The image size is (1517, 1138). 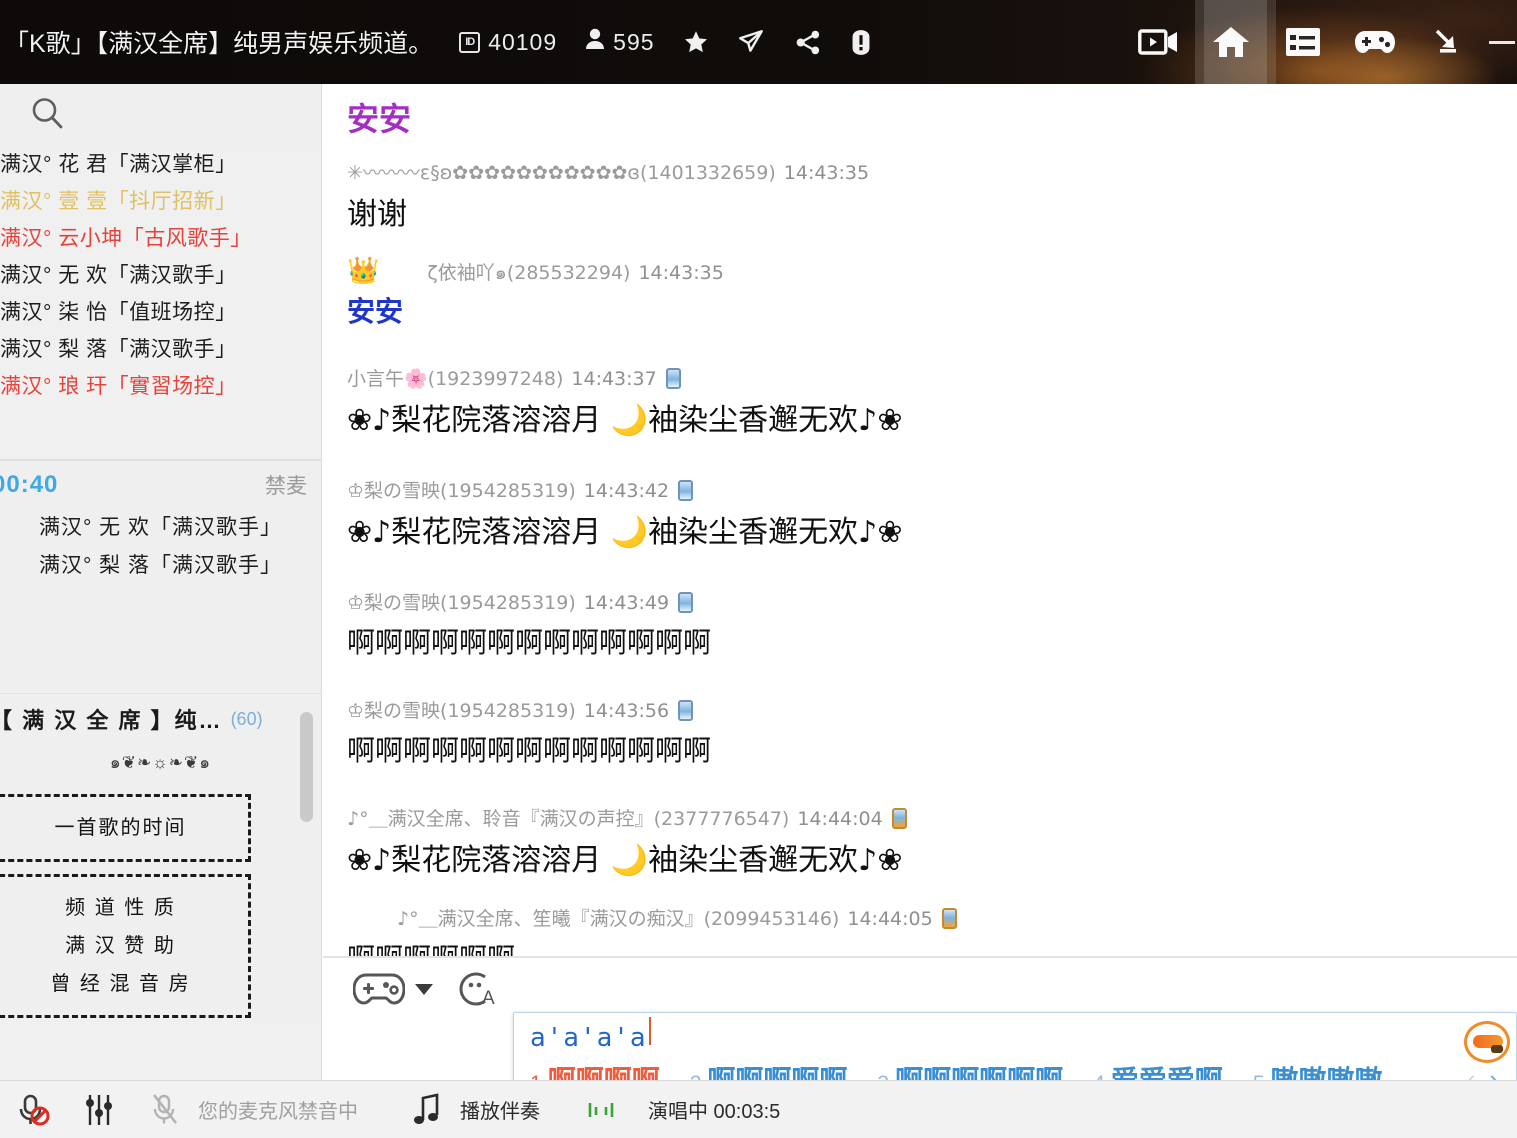 What do you see at coordinates (466, 273) in the screenshot?
I see `message-username: ζ依袖吖๑` at bounding box center [466, 273].